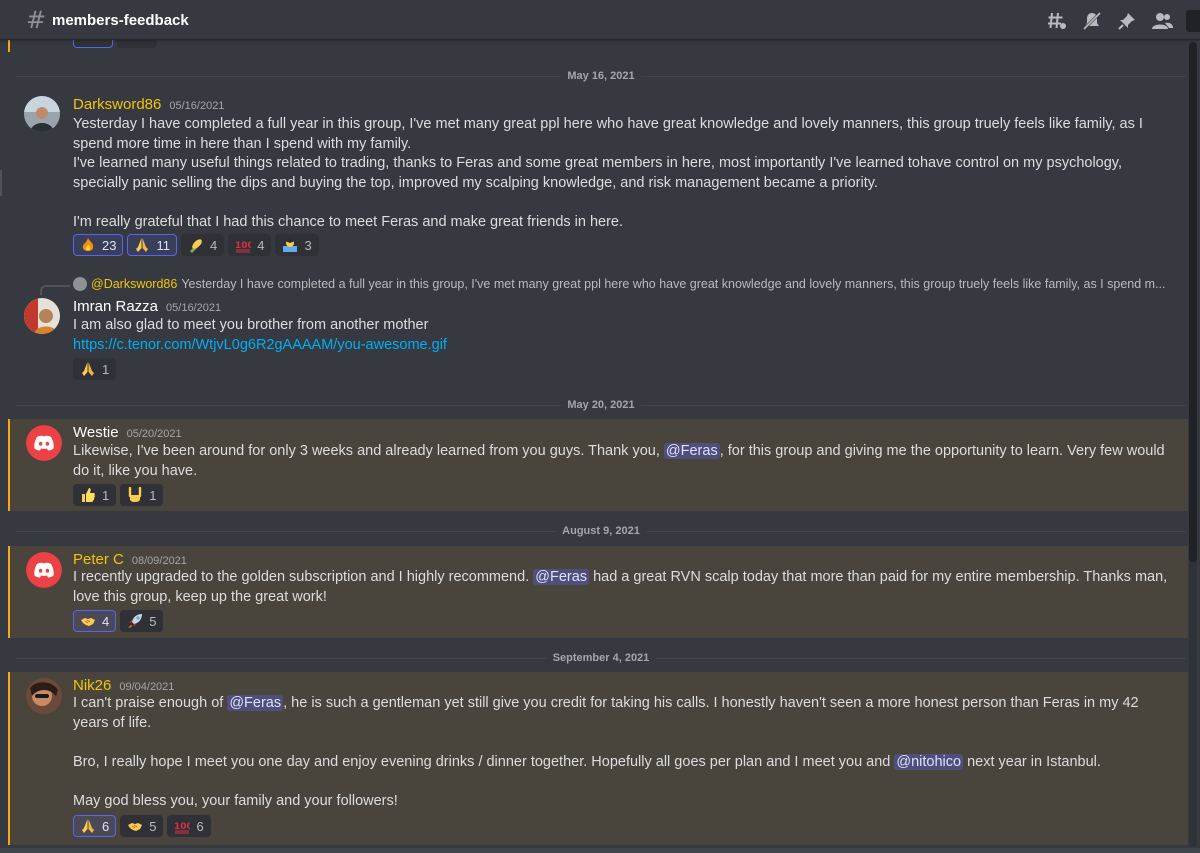 This screenshot has height=853, width=1200. I want to click on mute-icon, so click(1092, 21).